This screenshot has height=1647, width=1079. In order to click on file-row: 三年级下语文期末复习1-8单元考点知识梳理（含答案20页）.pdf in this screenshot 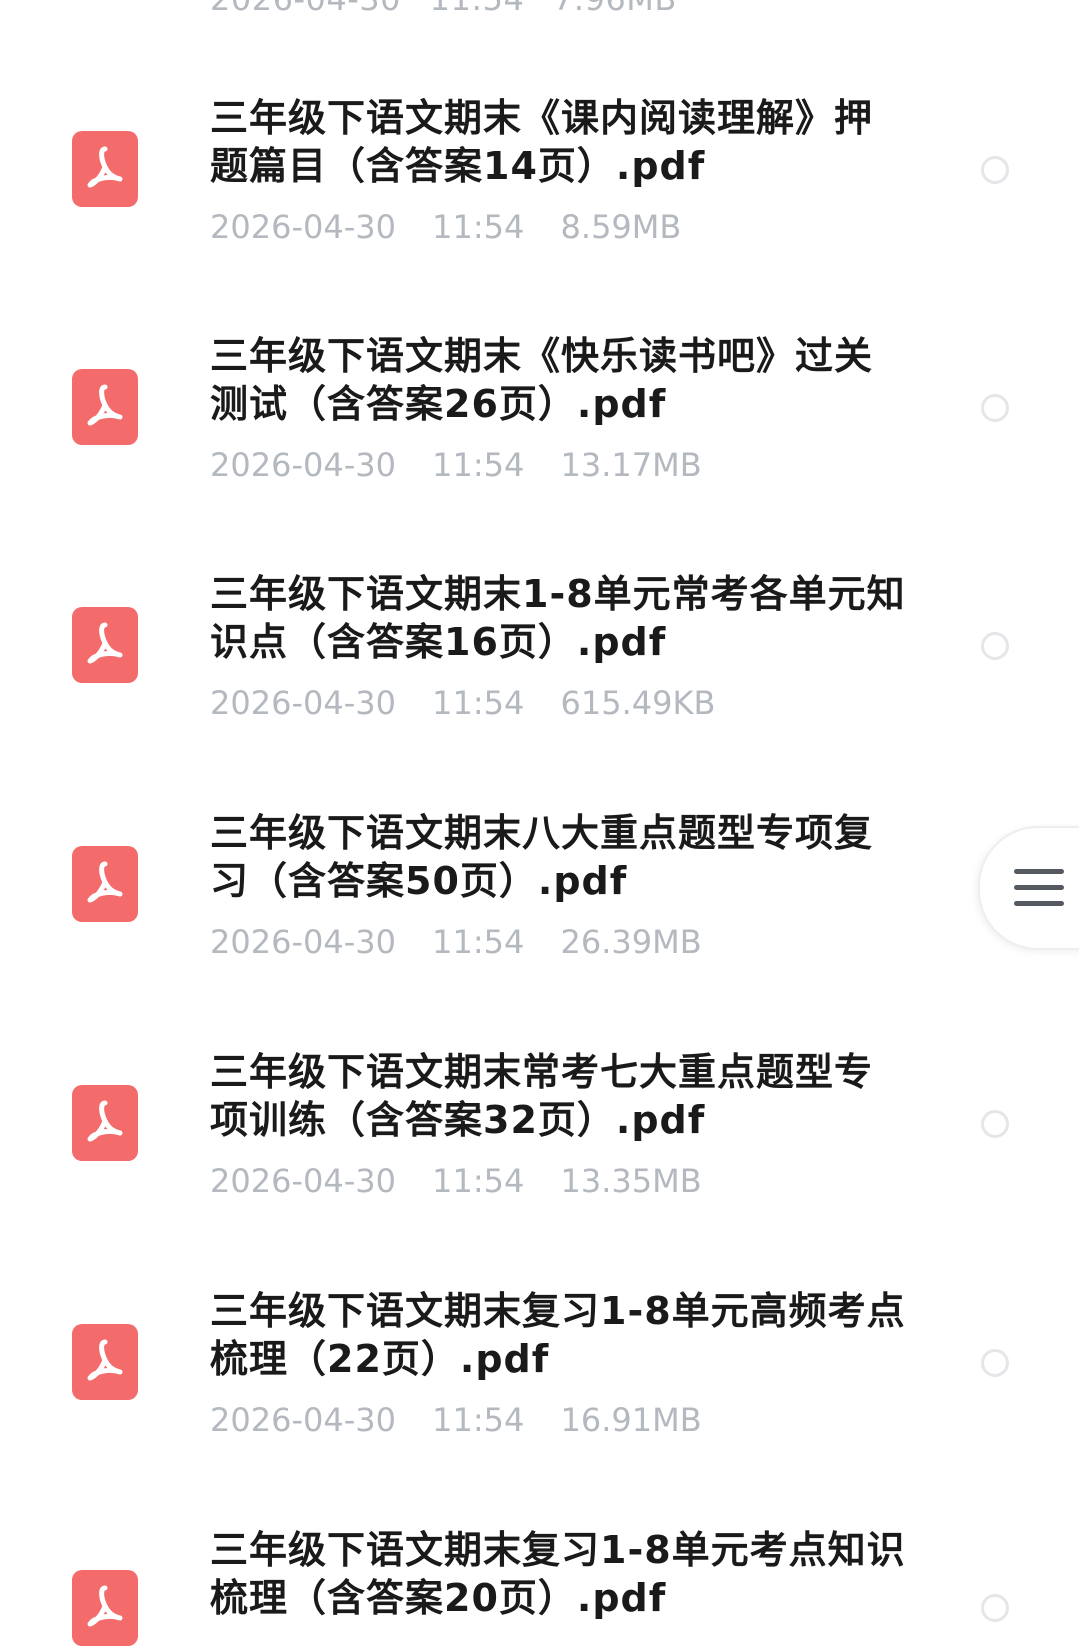, I will do `click(539, 1586)`.